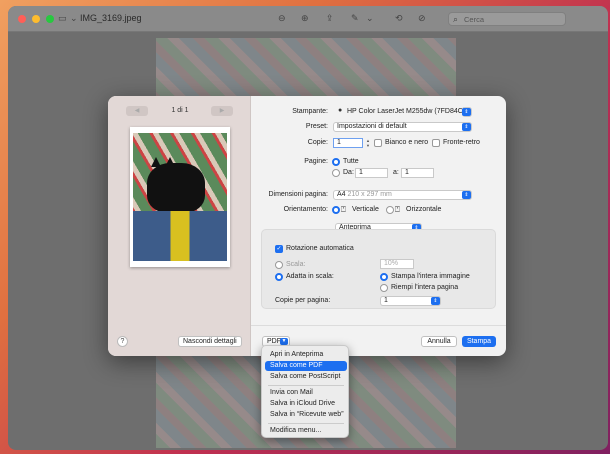 This screenshot has height=454, width=610. I want to click on pages-all-label: Tutte, so click(351, 161).